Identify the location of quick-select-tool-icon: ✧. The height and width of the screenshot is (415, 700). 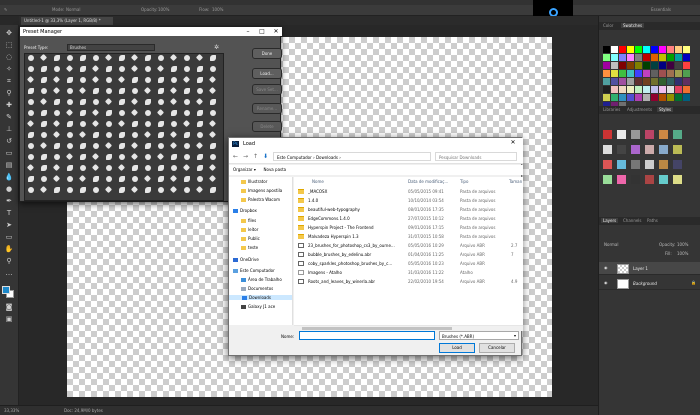
(9, 69).